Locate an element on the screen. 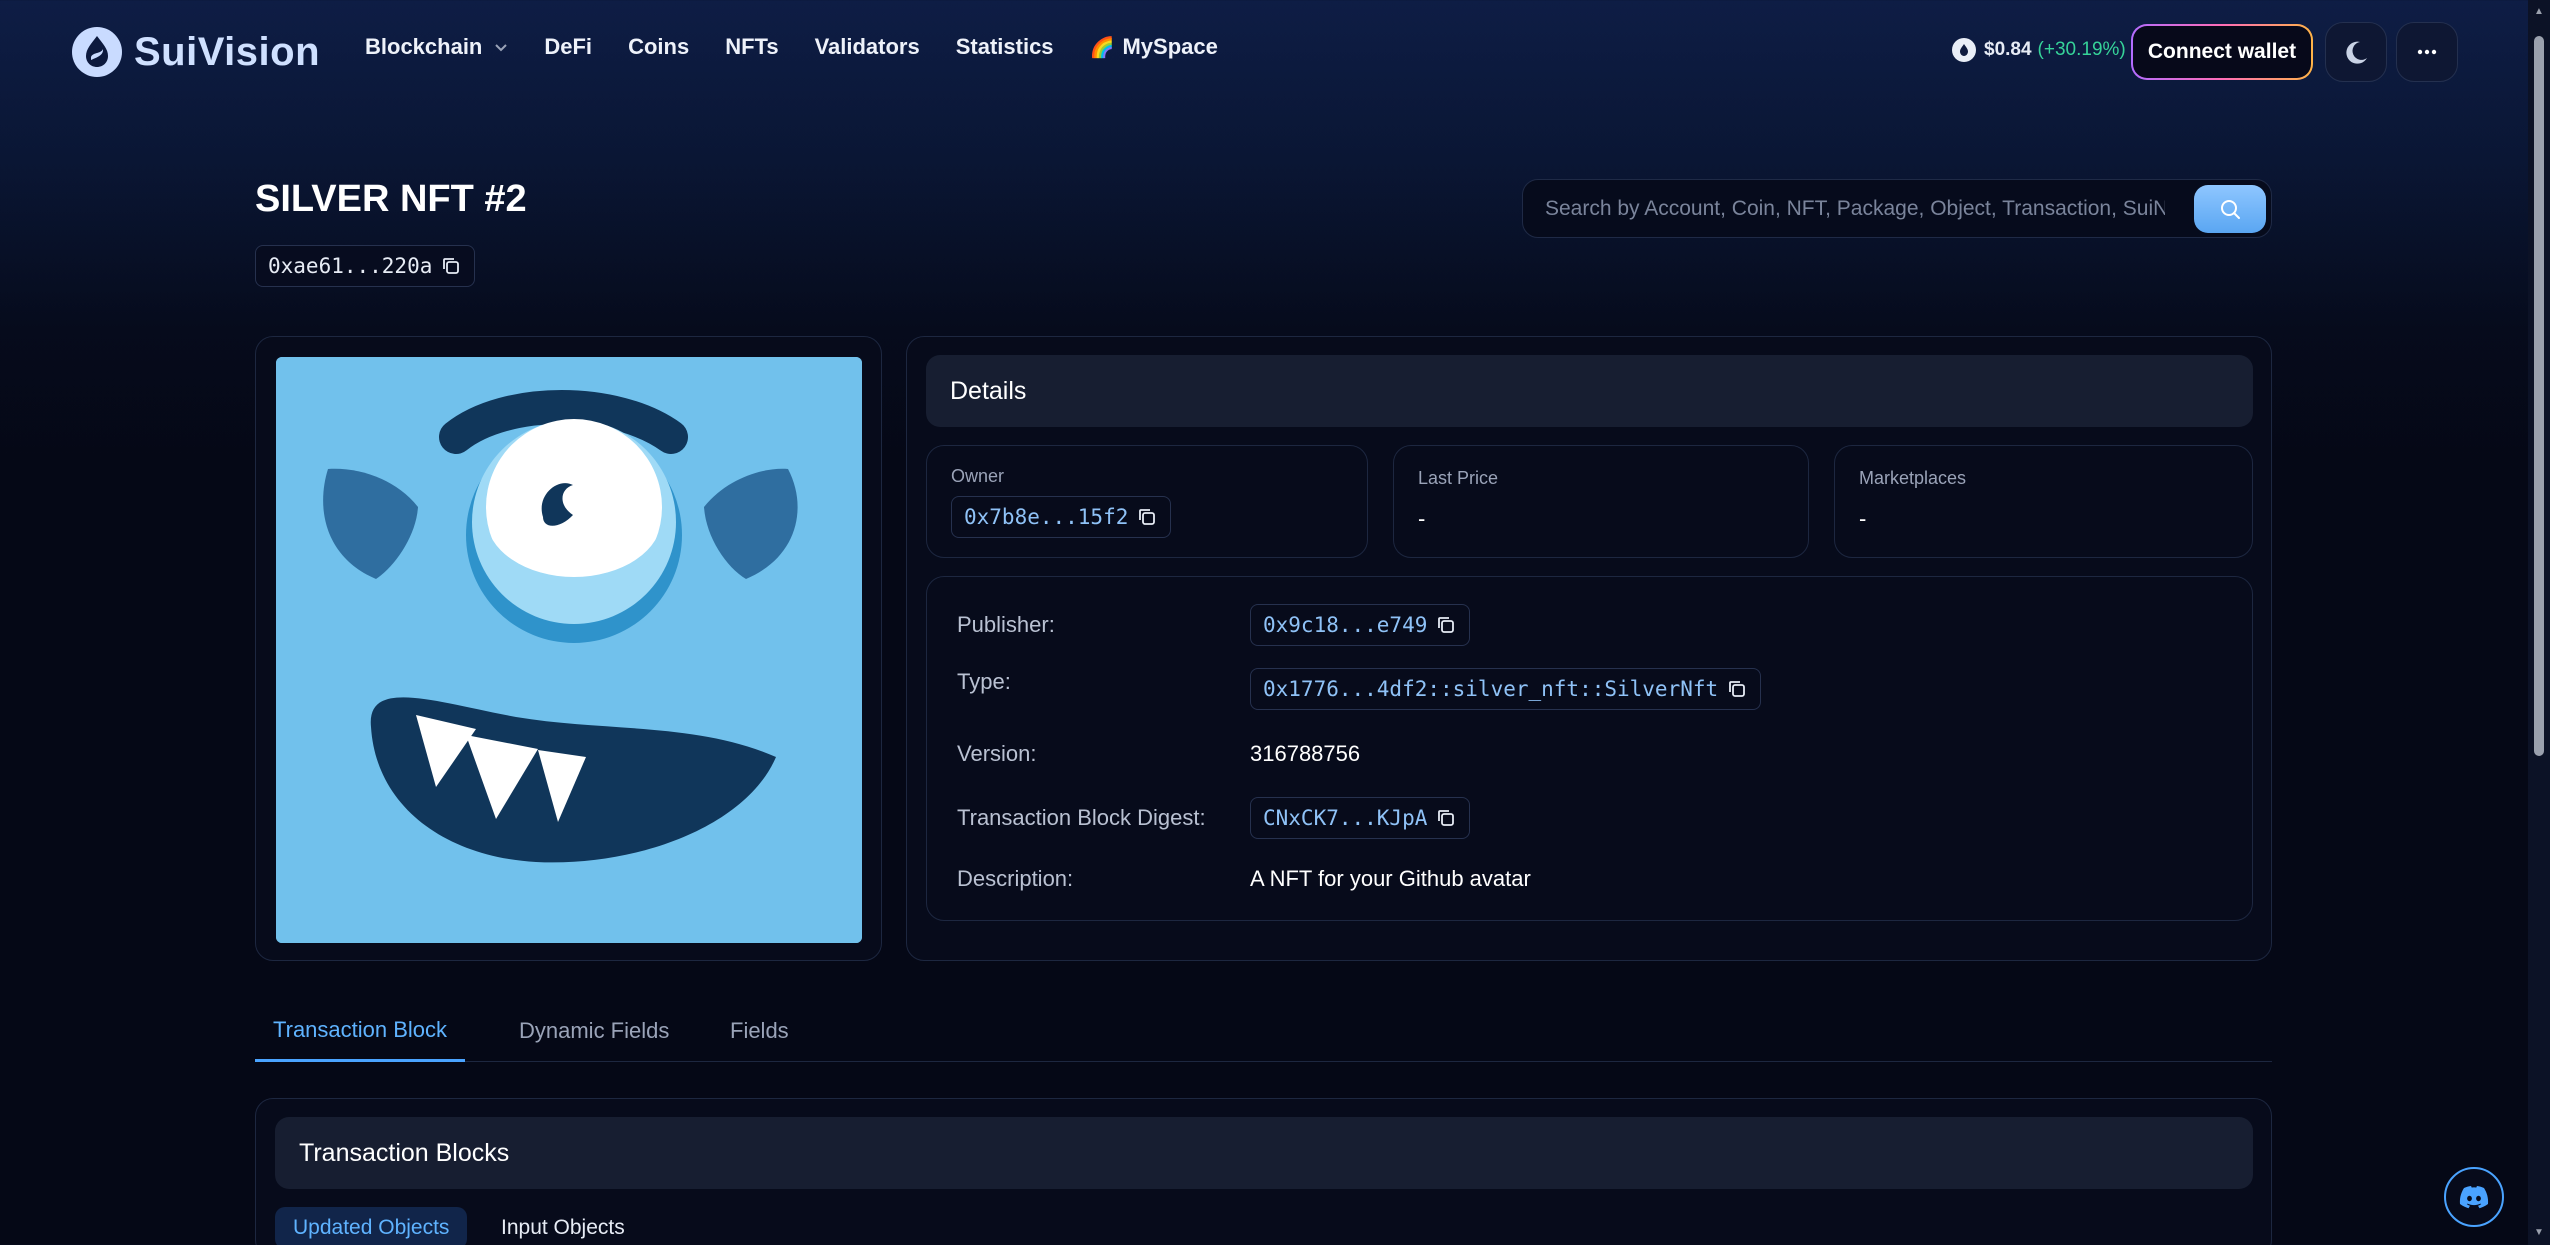  owner-address-chip: 0x7b8e...15f2 is located at coordinates (1061, 517).